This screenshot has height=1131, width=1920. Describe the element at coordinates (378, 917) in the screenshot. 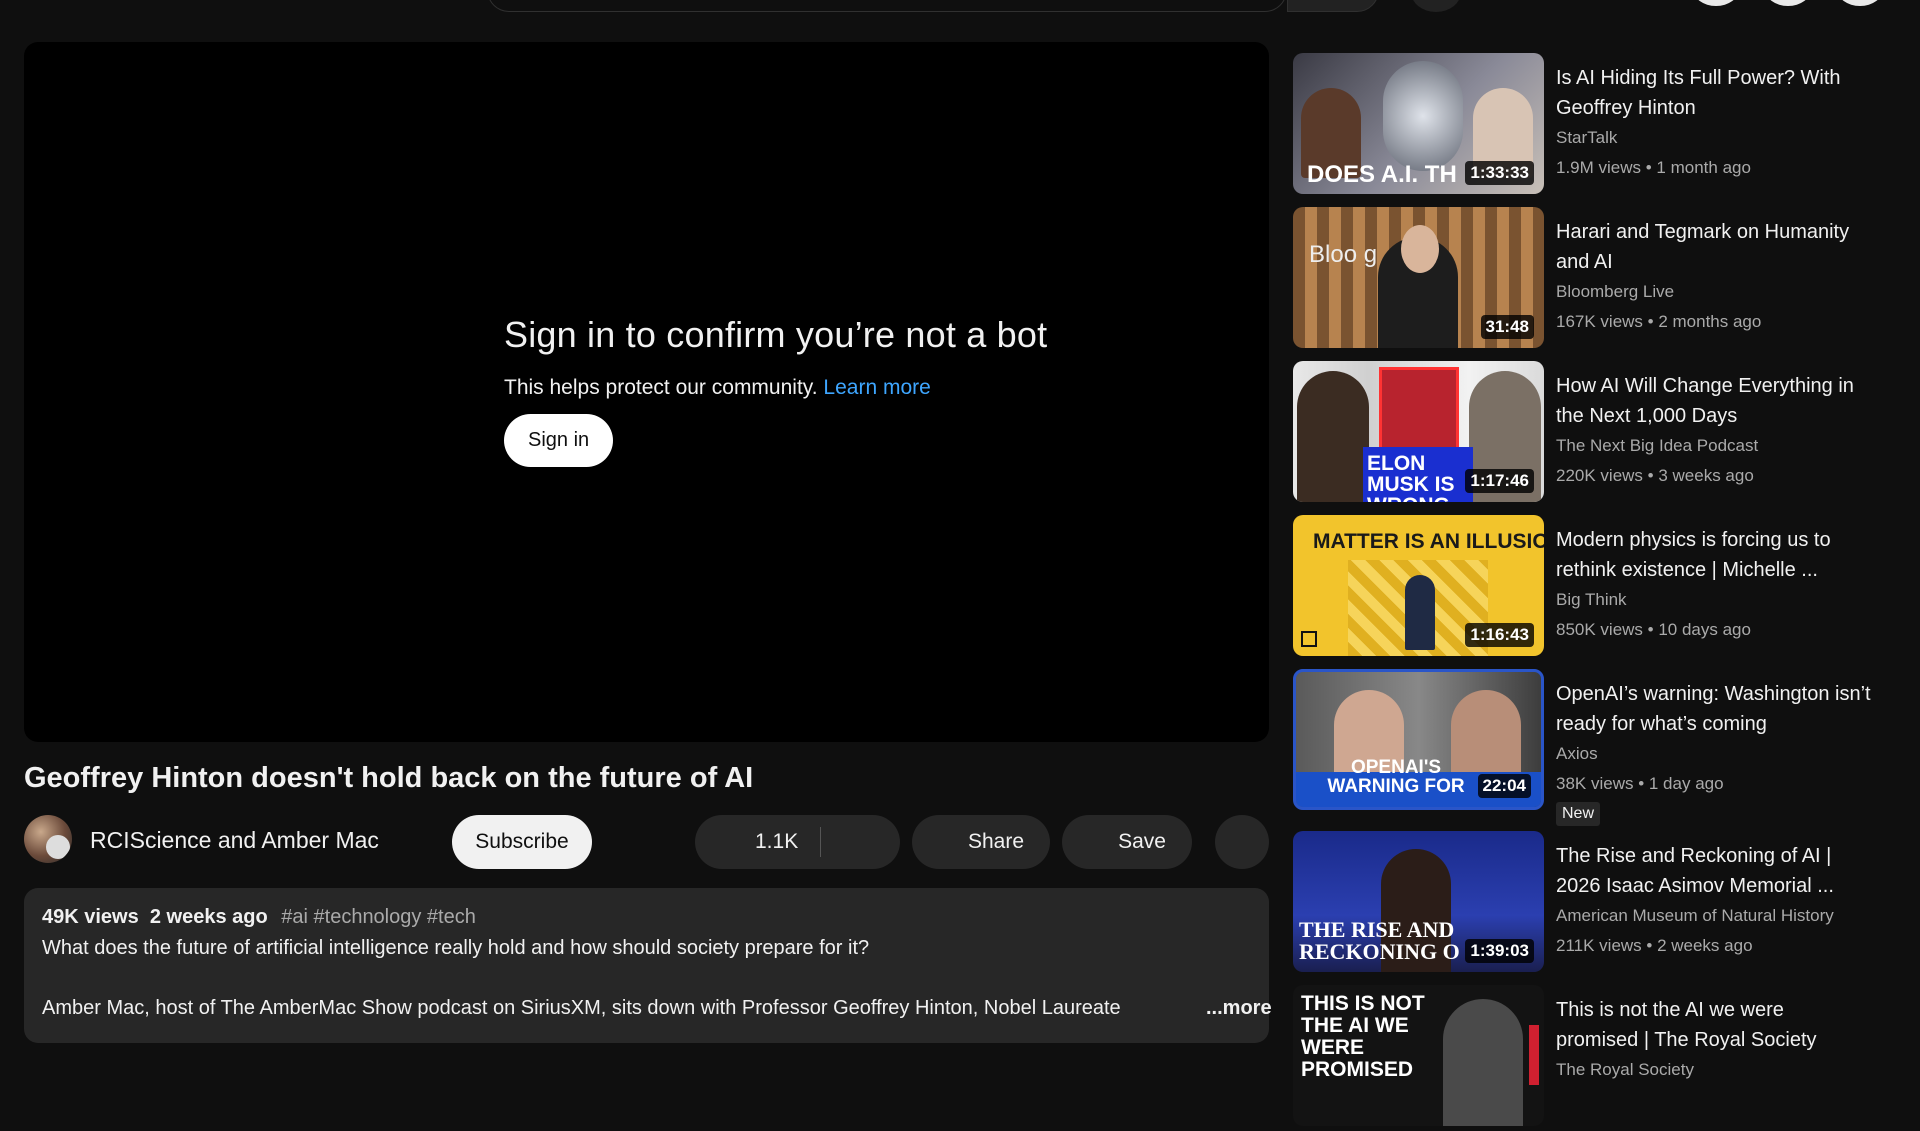

I see `hashtags: #ai #technology #tech` at that location.